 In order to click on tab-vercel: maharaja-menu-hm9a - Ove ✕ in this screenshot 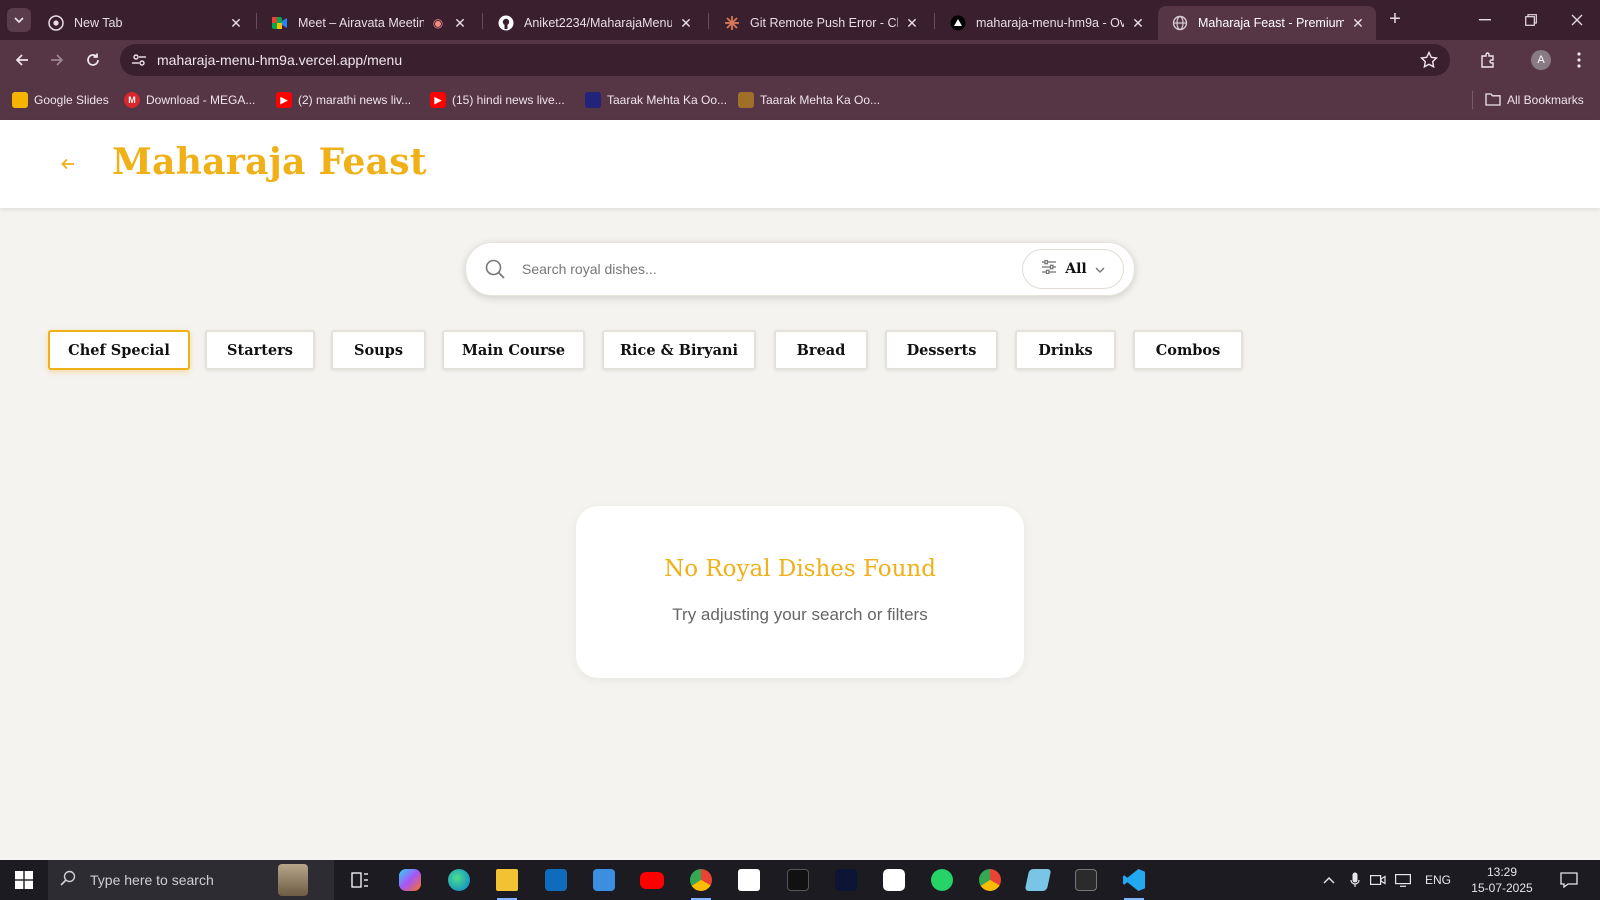, I will do `click(1046, 23)`.